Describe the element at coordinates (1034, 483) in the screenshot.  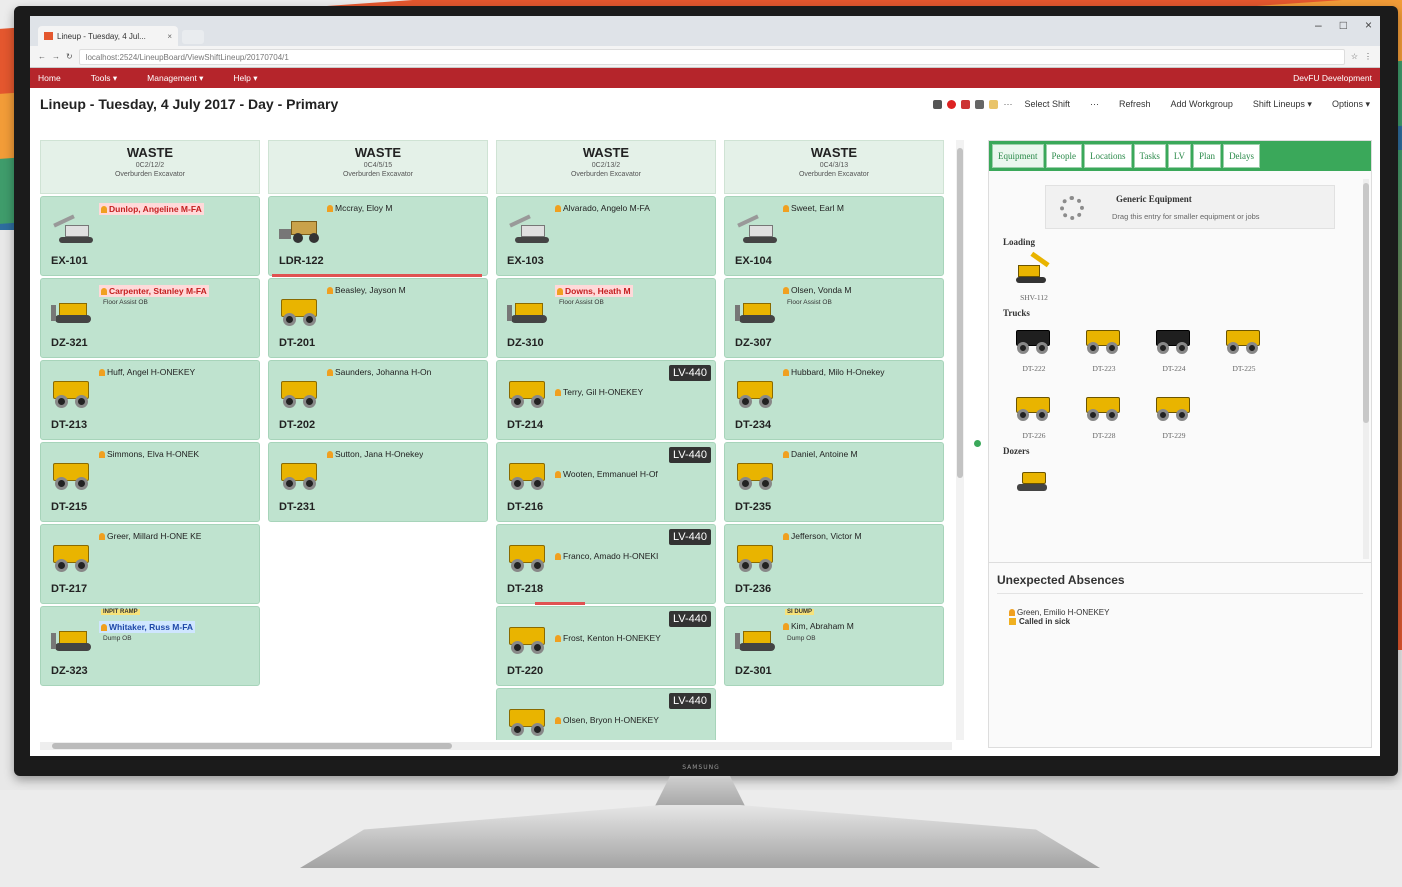
I see `equipment-item` at that location.